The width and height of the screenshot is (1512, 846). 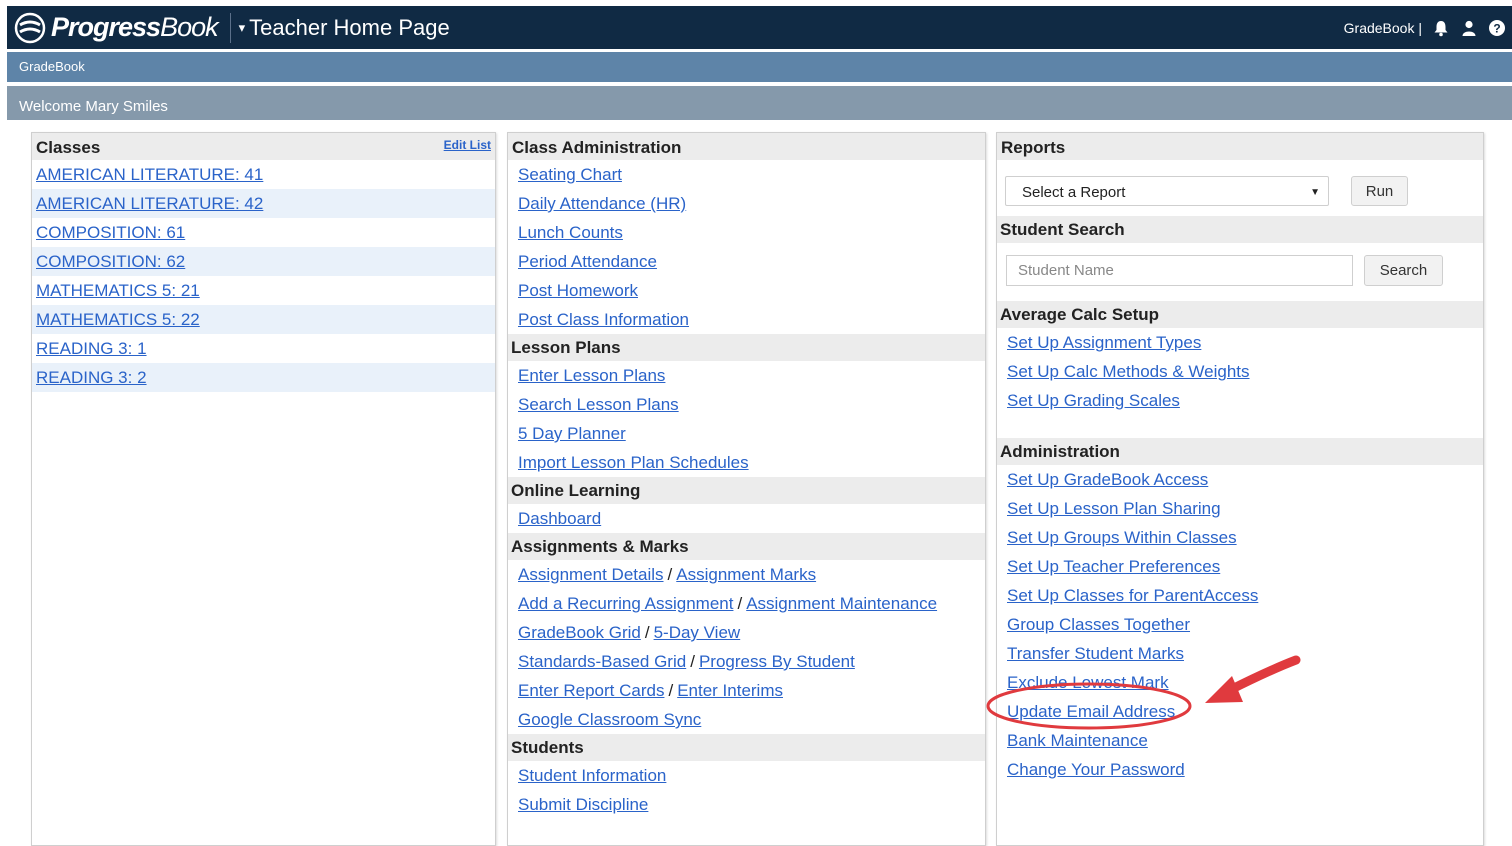 I want to click on bank-maintenance-link: Bank Maintenance, so click(x=1077, y=740).